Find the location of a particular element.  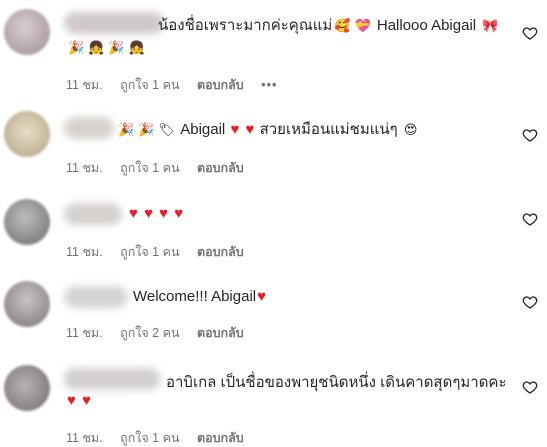

comment-text: 🎉 🎉 🏷 Abigail ♥ ♥ สวยเหมือนแม่ชมแน่ๆ 😍 is located at coordinates (267, 130).